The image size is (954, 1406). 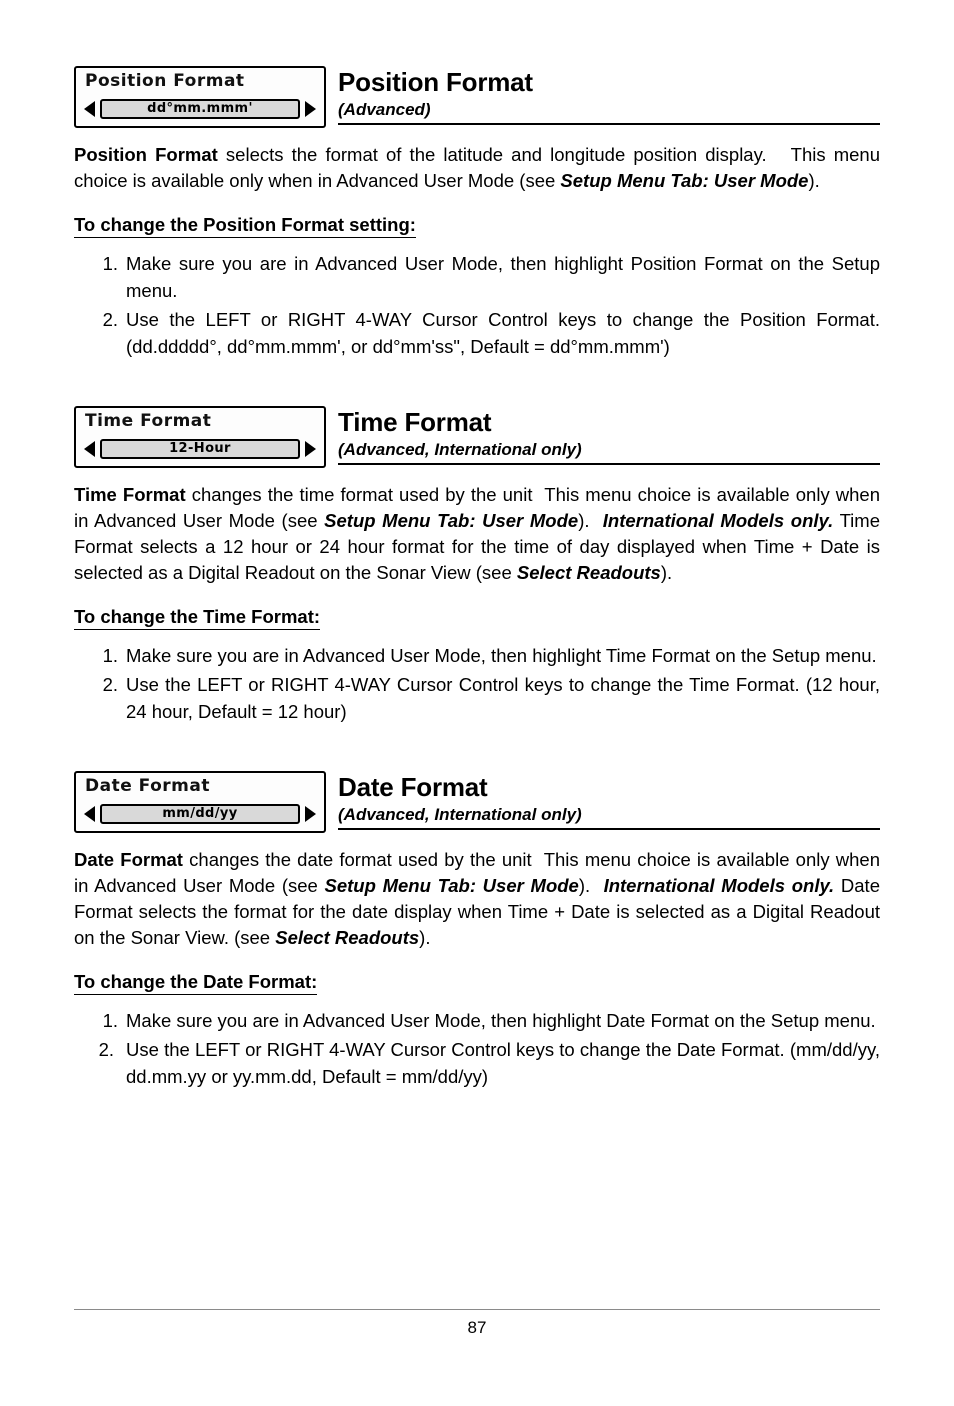 I want to click on lcd-value-field: 12-Hour, so click(x=200, y=449).